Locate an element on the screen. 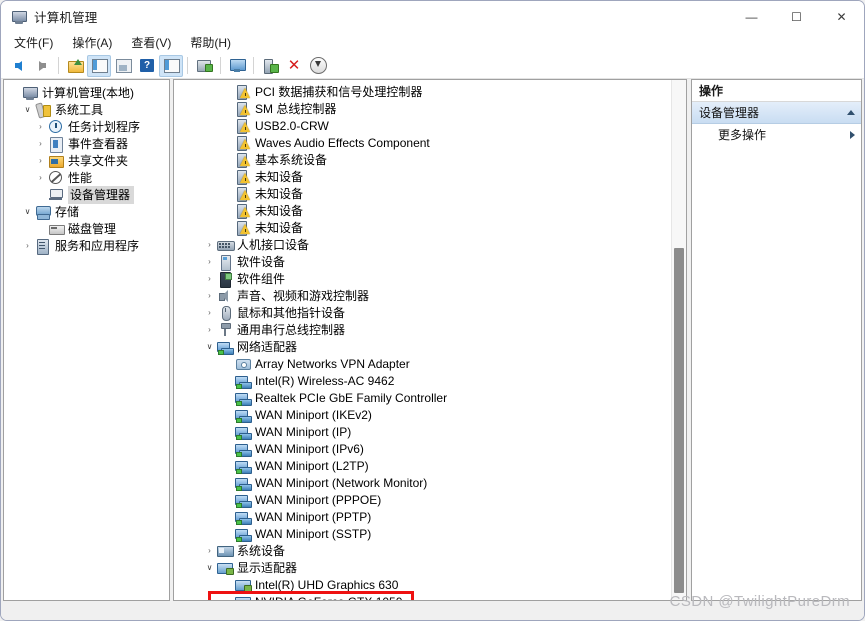 The height and width of the screenshot is (621, 865). close-button: ✕ is located at coordinates (841, 16).